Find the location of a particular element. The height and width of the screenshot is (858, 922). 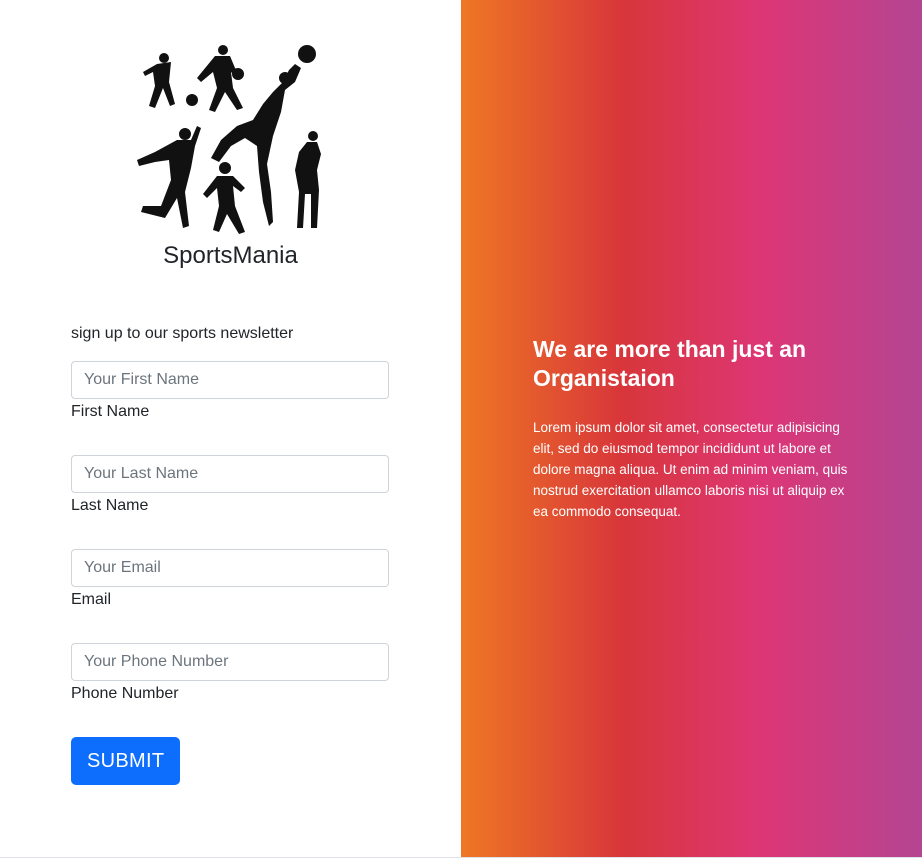

last-name-group: Last Name is located at coordinates (230, 485).